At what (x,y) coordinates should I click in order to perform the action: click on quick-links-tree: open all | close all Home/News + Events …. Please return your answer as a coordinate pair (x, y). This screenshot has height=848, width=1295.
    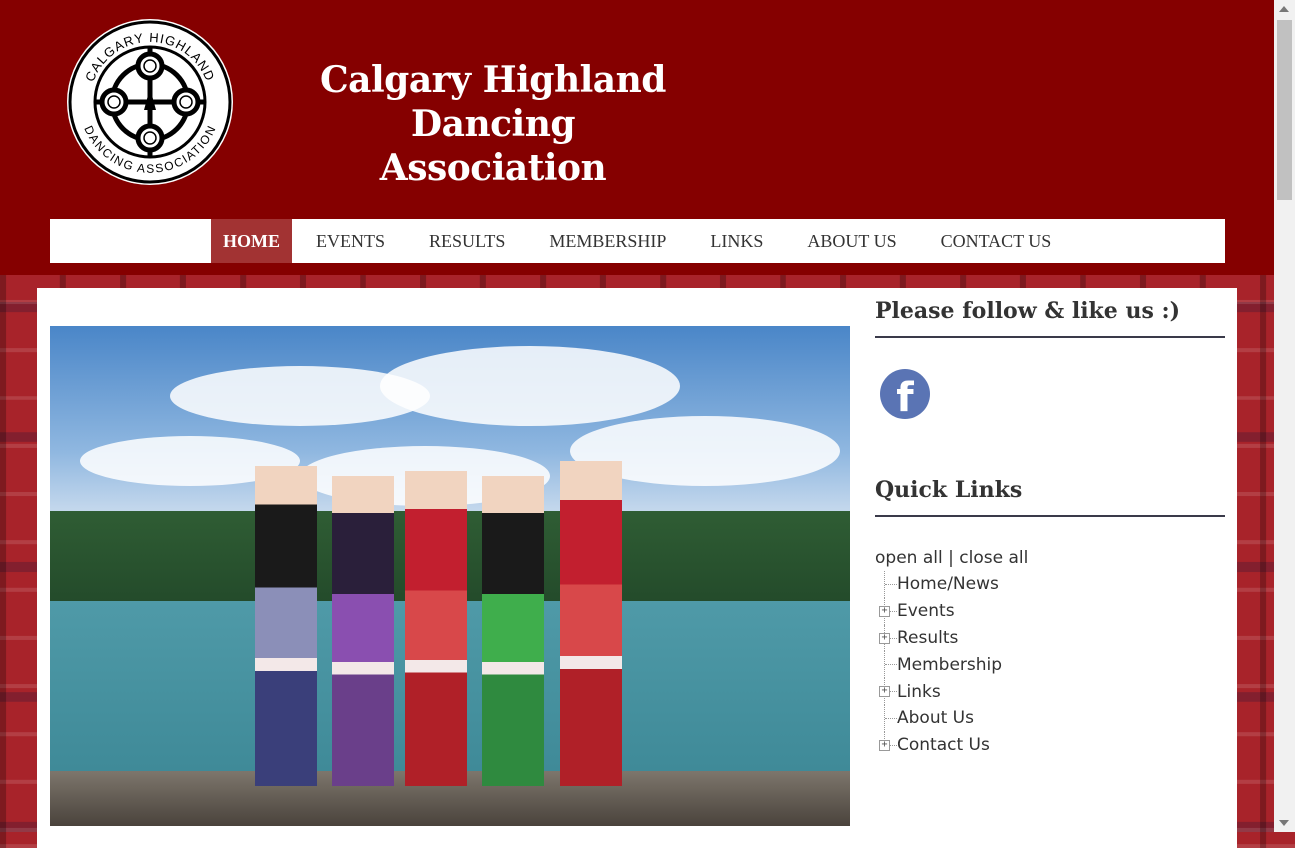
    Looking at the image, I should click on (1050, 652).